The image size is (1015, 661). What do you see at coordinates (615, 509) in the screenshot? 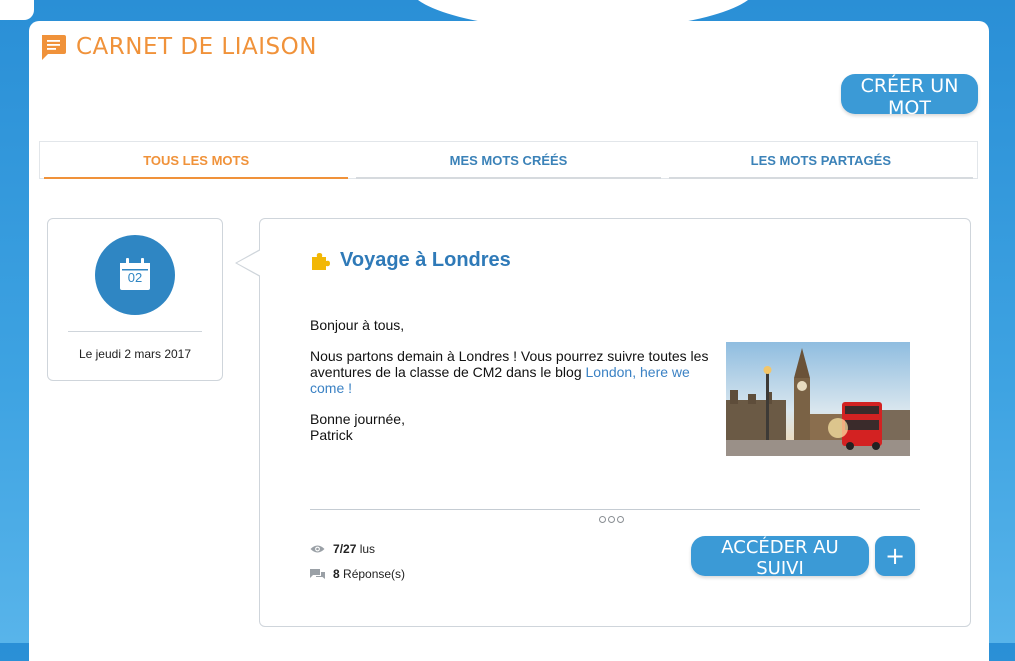
I see `footer-divider` at bounding box center [615, 509].